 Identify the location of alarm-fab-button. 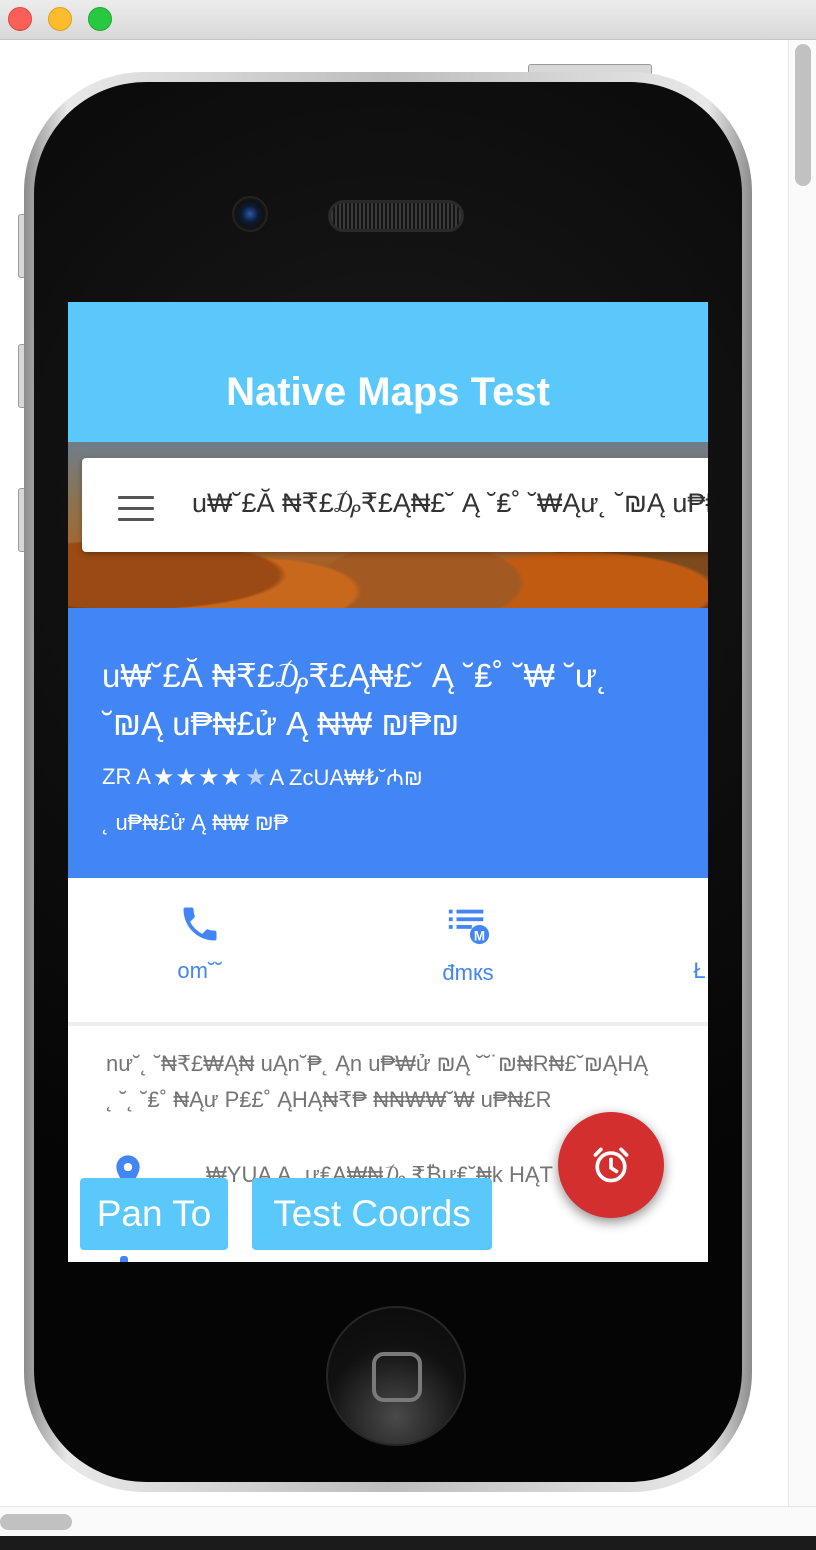
(611, 1165).